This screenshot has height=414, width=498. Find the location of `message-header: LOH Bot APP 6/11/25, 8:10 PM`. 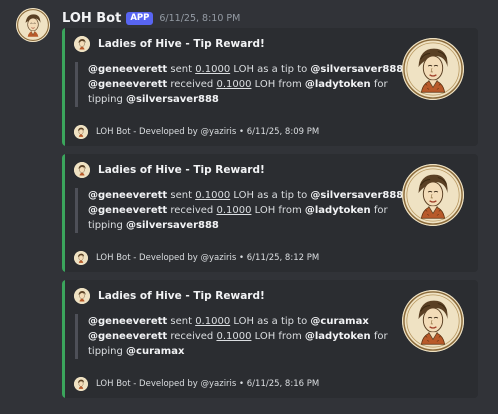

message-header: LOH Bot APP 6/11/25, 8:10 PM is located at coordinates (151, 18).